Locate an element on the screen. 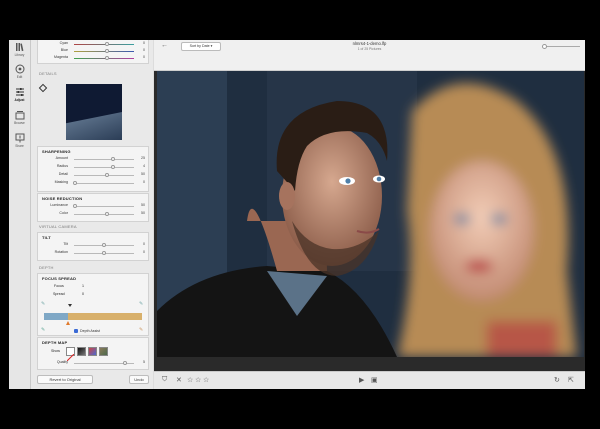 Image resolution: width=600 pixels, height=429 pixels. sharpening-title: SHARPENING is located at coordinates (56, 151).